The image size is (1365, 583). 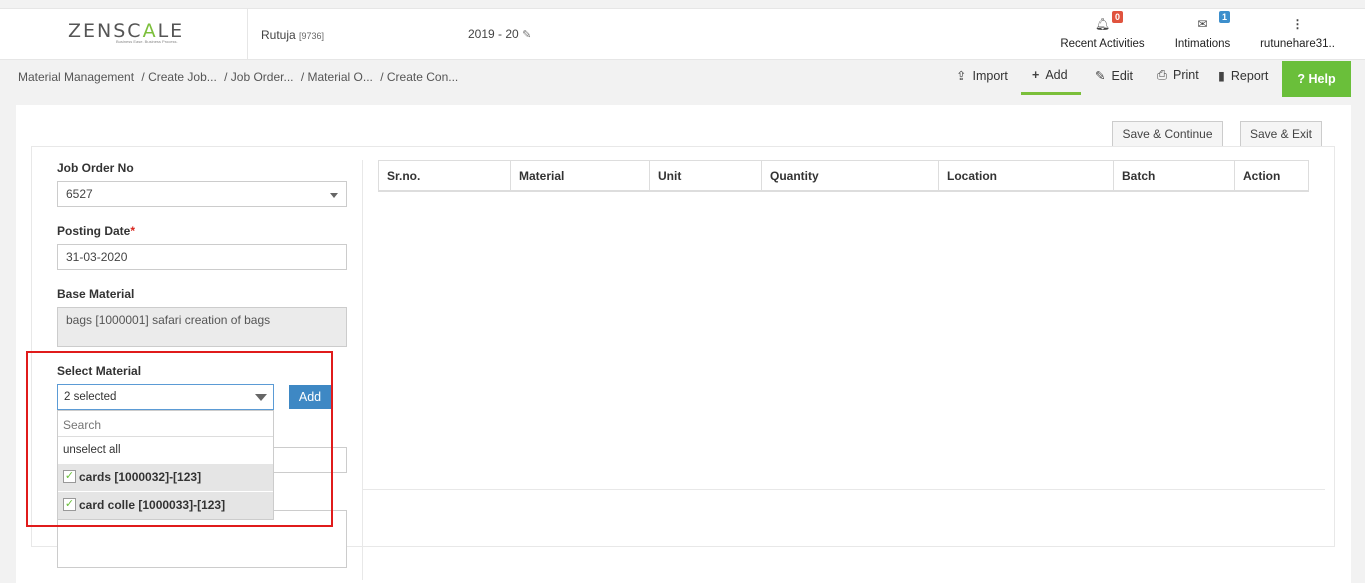 I want to click on dropdown-search-input, so click(x=165, y=425).